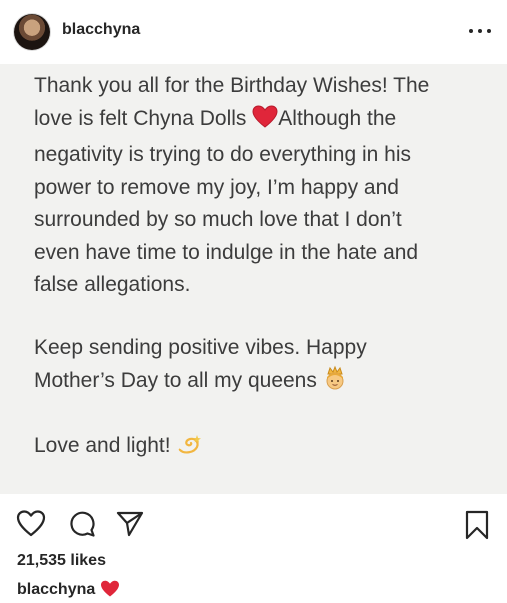  Describe the element at coordinates (253, 32) in the screenshot. I see `post-header: blacchyna` at that location.